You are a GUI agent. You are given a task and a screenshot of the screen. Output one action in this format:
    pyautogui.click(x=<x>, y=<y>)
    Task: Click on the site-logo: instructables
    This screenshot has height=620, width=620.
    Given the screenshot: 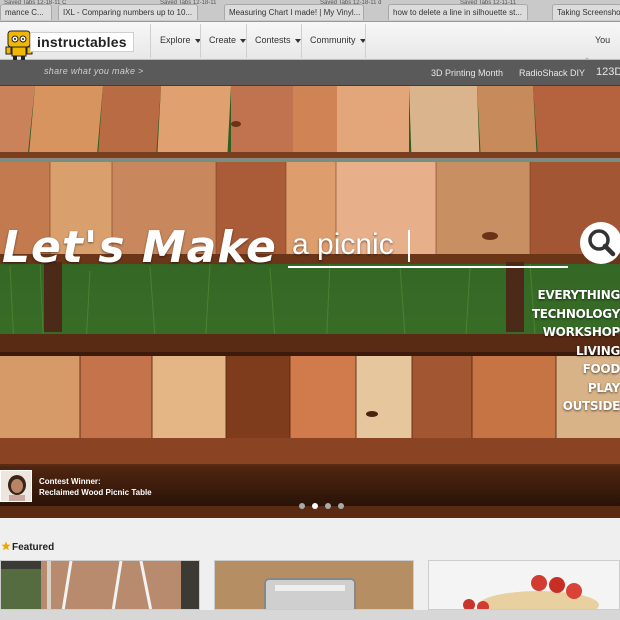 What is the action you would take?
    pyautogui.click(x=82, y=42)
    